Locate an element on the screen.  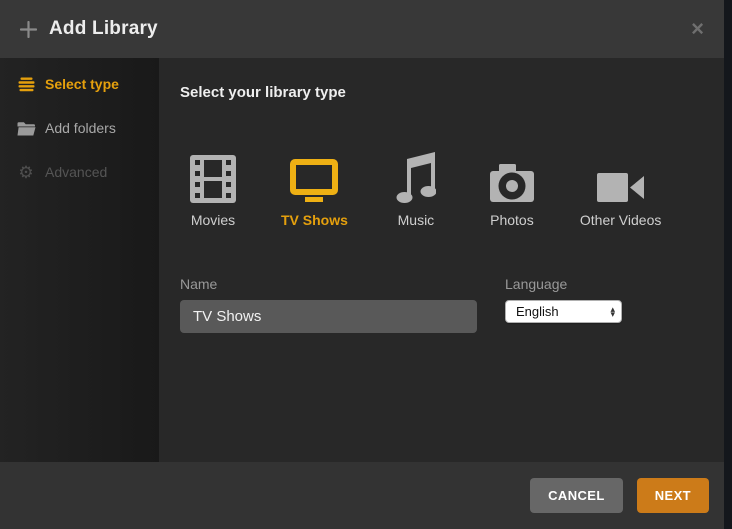
dialog-footer: CANCEL NEXT is located at coordinates (362, 495).